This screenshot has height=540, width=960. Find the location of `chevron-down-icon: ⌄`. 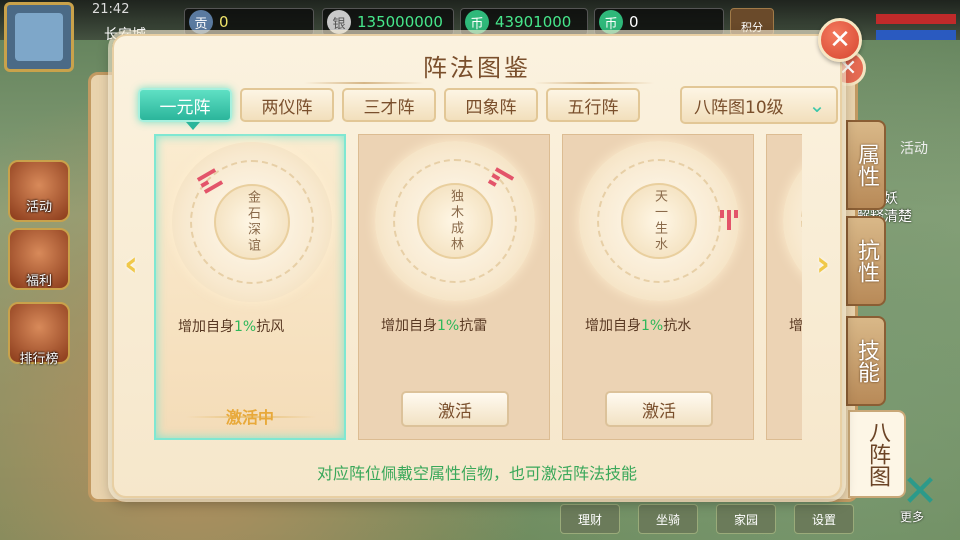

chevron-down-icon: ⌄ is located at coordinates (817, 105).